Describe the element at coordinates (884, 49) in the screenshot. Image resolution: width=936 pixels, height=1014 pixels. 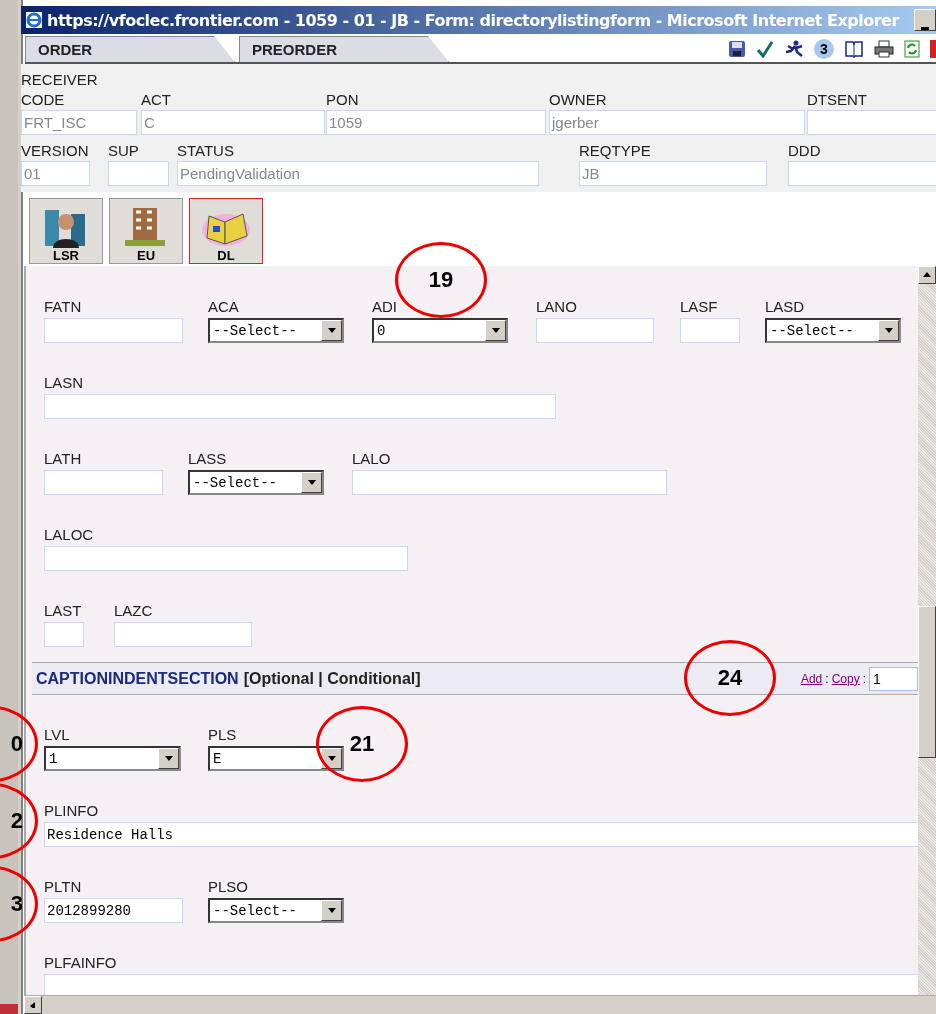
I see `printer-icon` at that location.